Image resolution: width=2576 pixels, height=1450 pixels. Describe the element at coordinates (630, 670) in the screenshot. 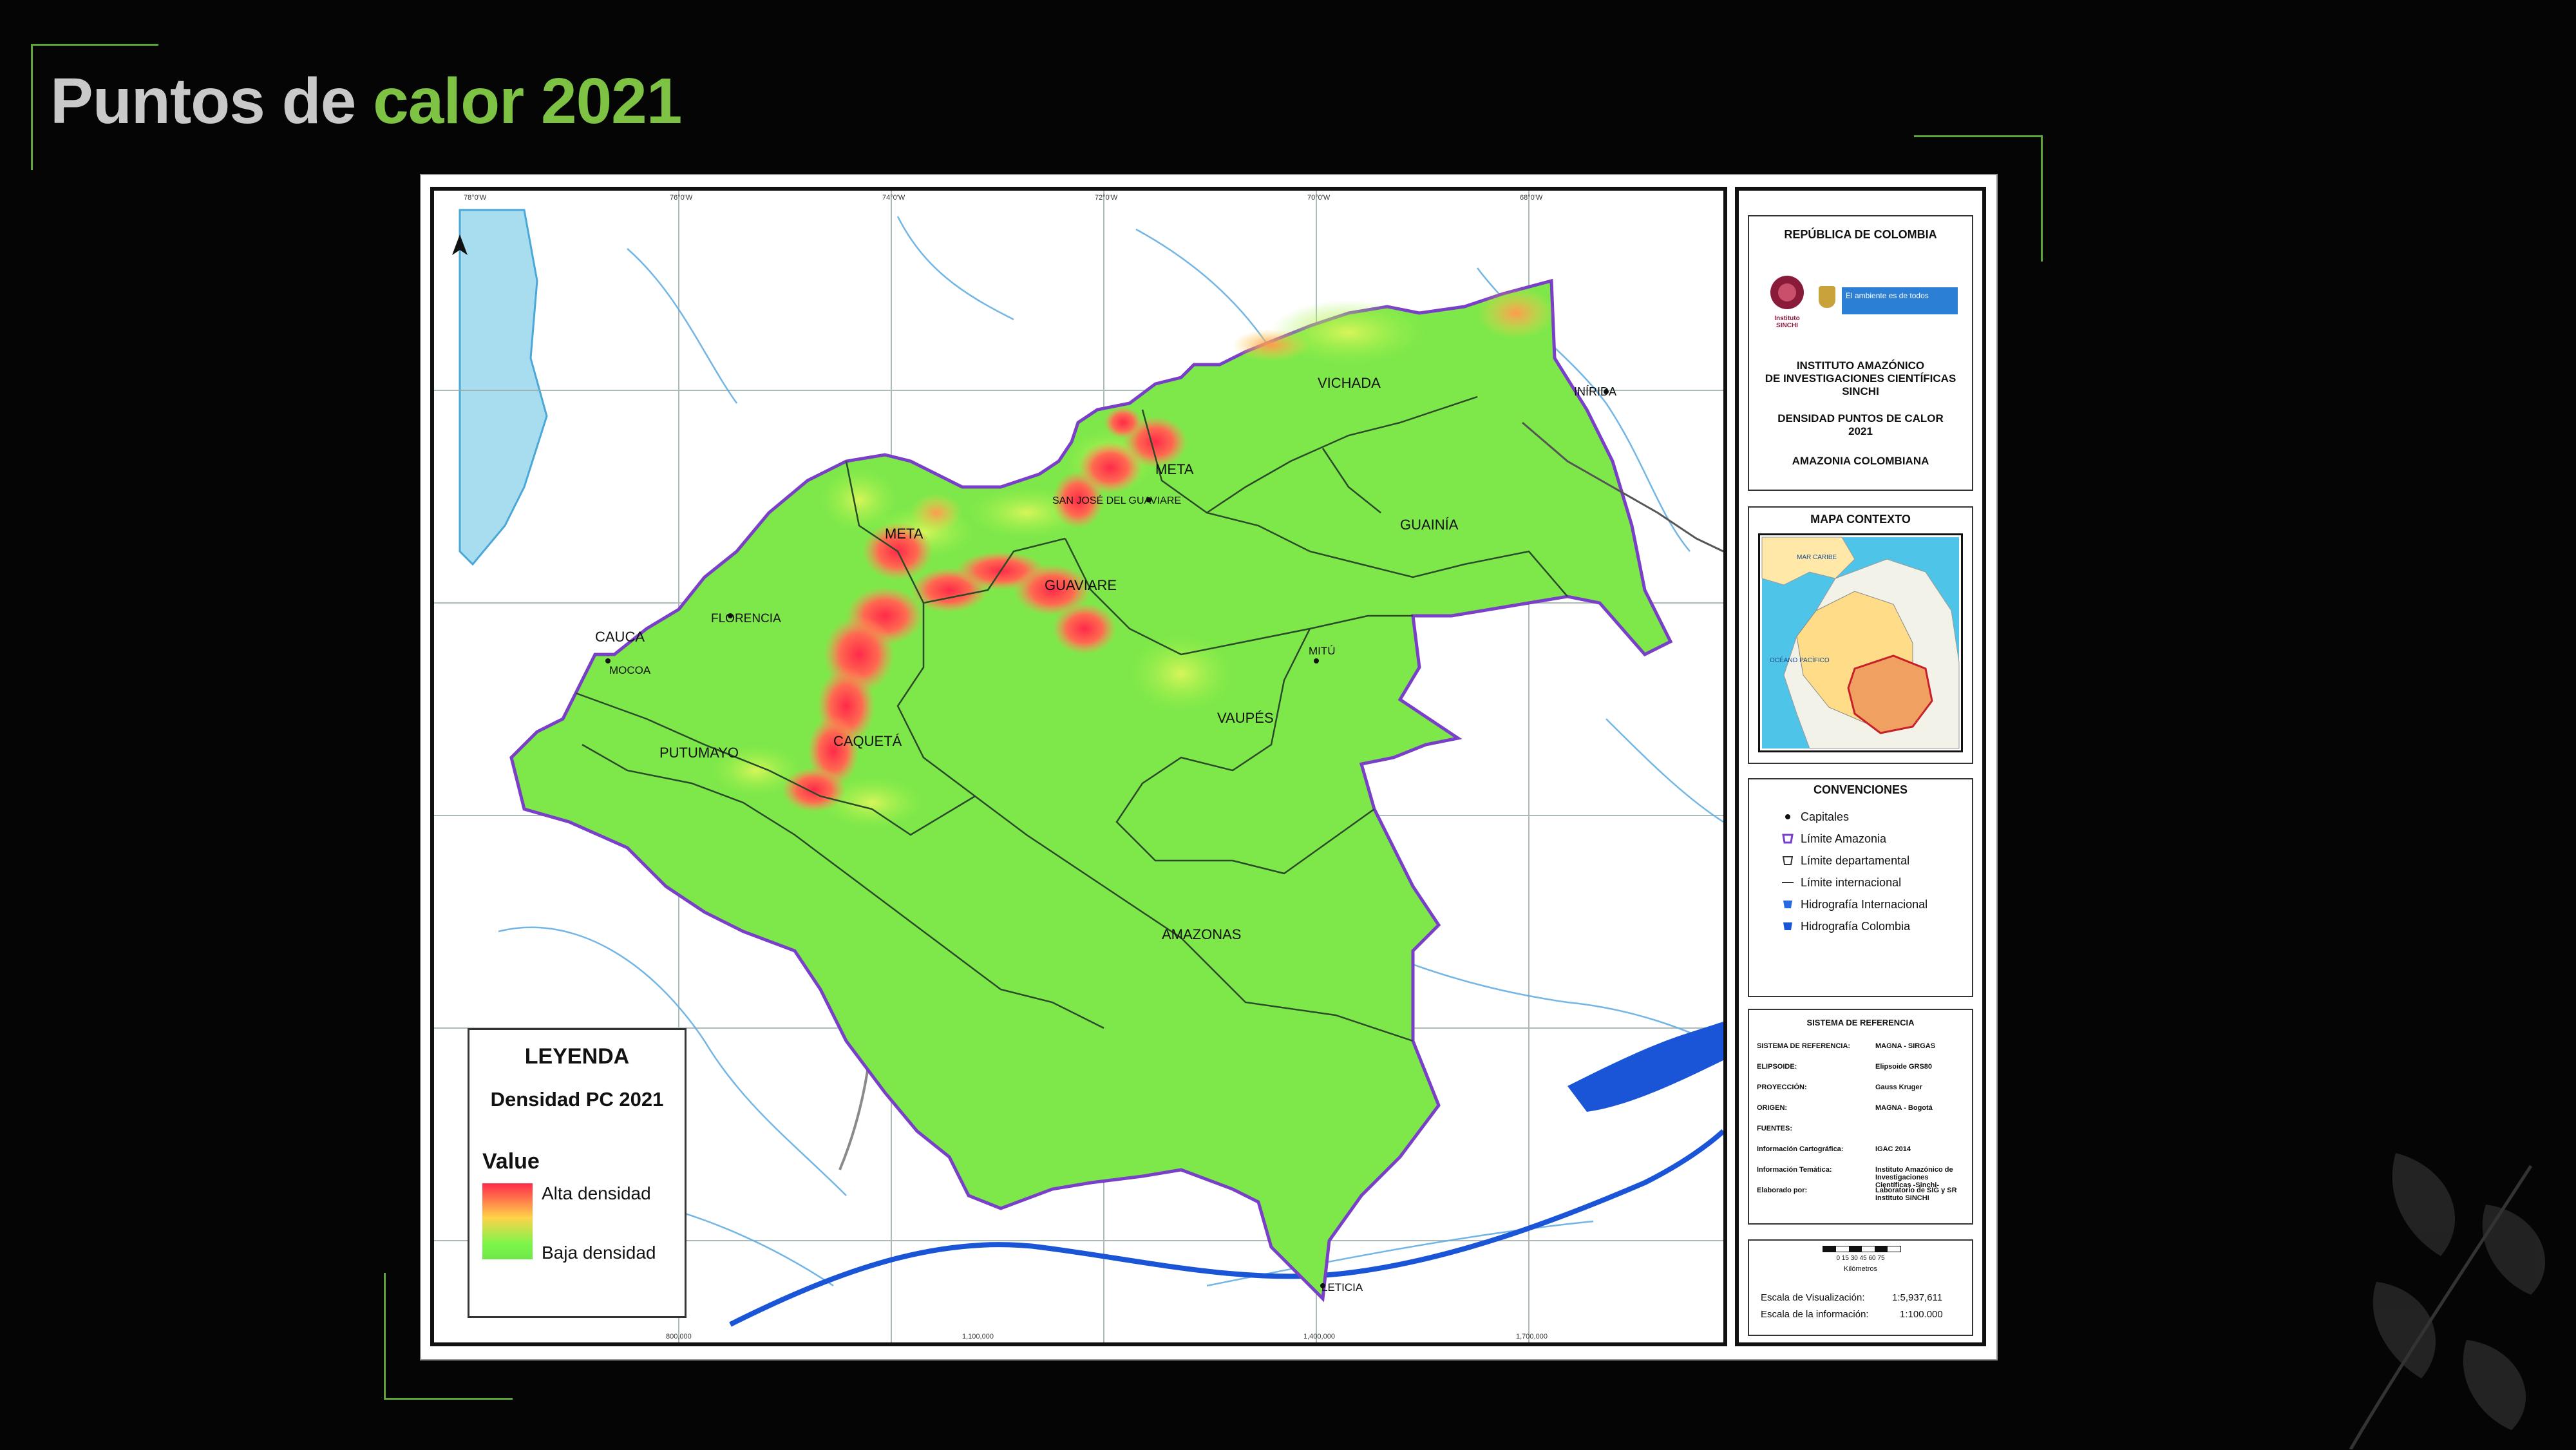

I see `label-mocoa: MOCOA` at that location.